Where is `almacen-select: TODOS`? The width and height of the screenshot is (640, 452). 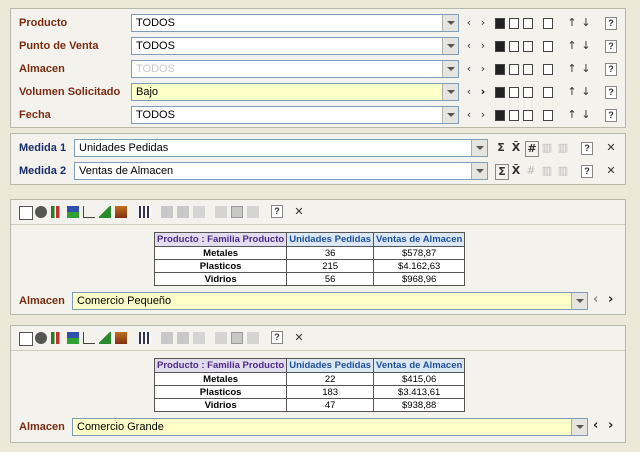 almacen-select: TODOS is located at coordinates (295, 69).